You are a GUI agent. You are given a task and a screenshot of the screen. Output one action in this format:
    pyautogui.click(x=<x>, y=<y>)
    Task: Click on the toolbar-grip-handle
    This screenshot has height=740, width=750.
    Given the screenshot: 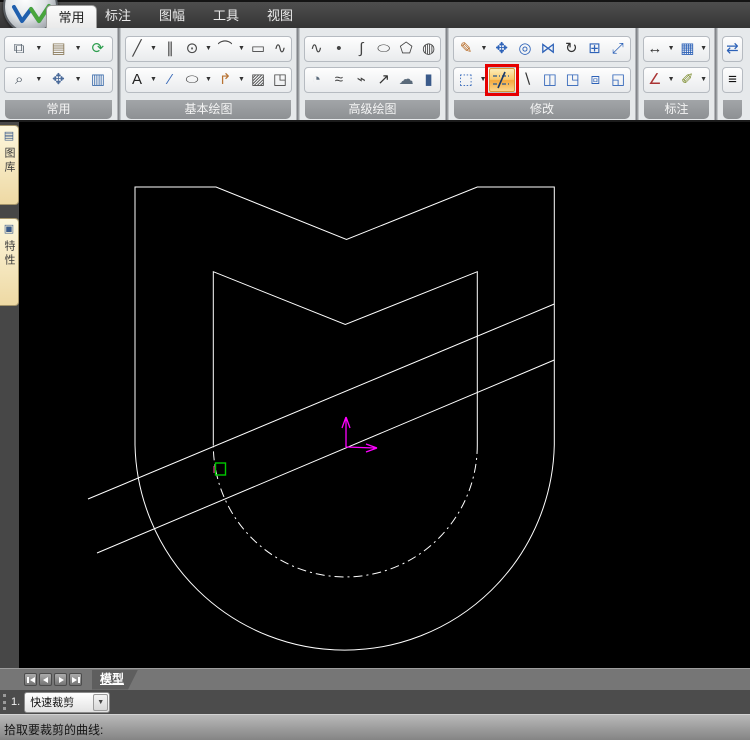 What is the action you would take?
    pyautogui.click(x=4, y=702)
    